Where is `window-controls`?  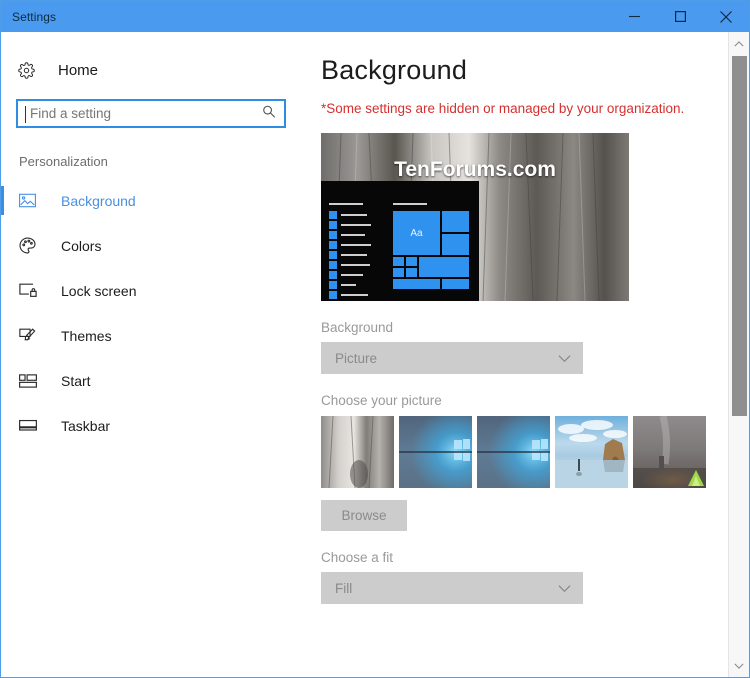
window-controls is located at coordinates (680, 16).